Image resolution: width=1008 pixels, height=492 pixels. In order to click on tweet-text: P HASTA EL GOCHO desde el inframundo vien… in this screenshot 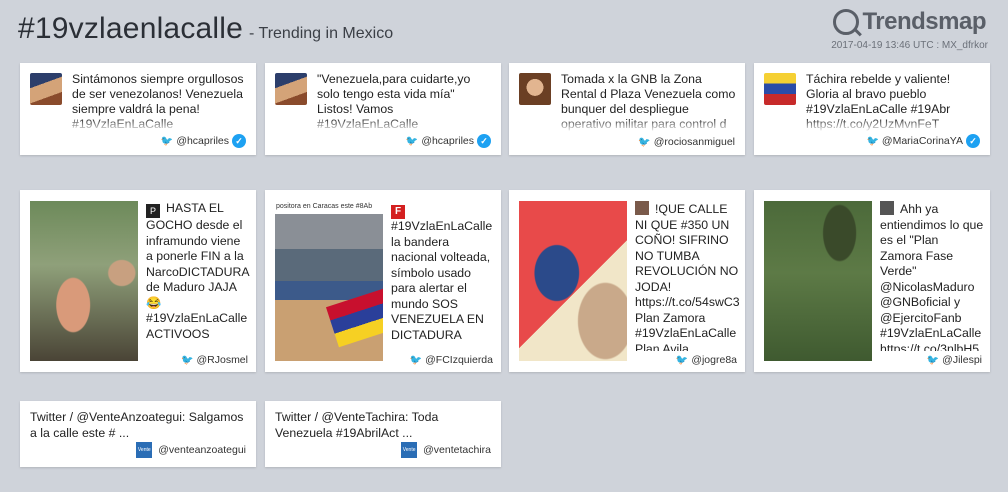, I will do `click(198, 276)`.